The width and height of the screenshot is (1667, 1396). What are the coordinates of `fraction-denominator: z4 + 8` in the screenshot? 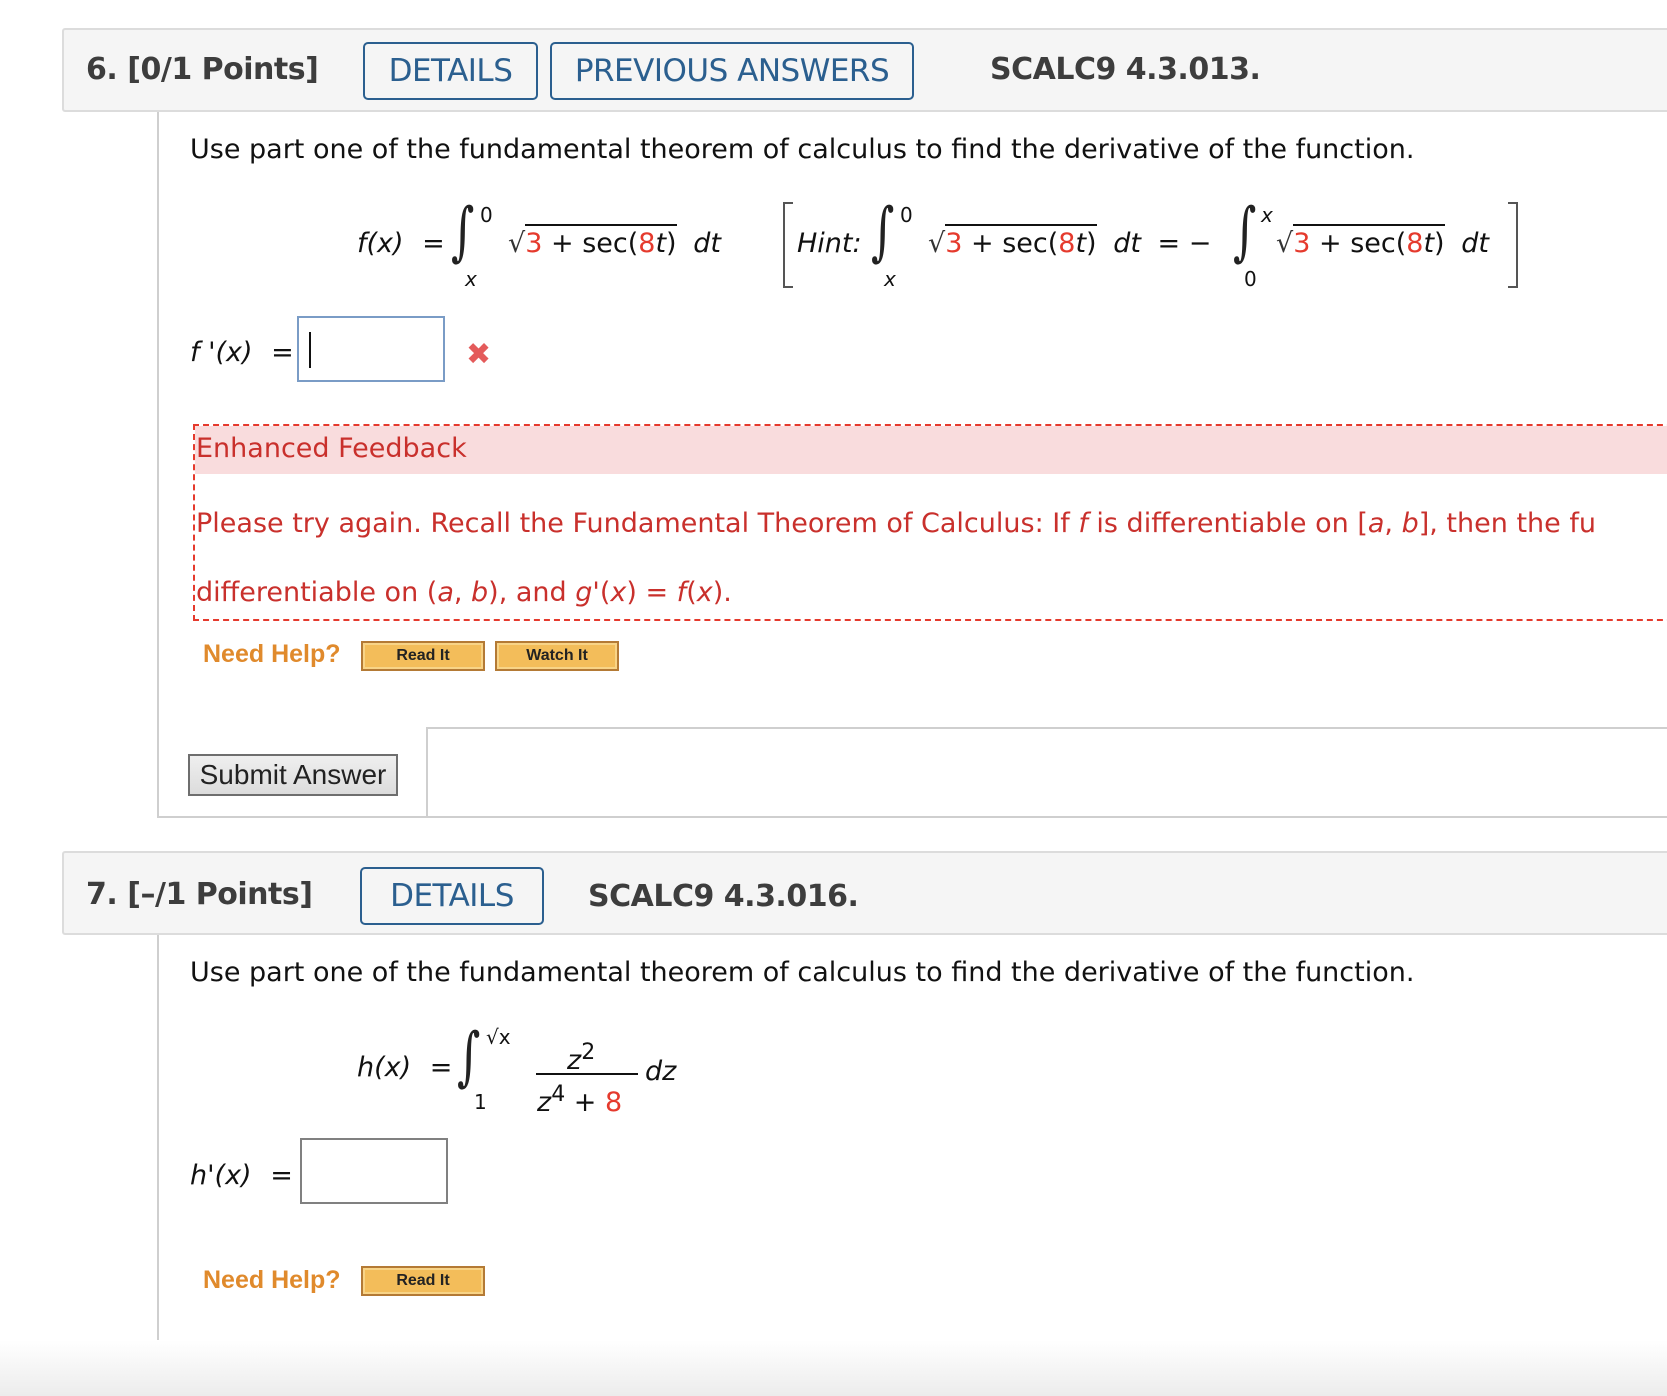 It's located at (580, 1100).